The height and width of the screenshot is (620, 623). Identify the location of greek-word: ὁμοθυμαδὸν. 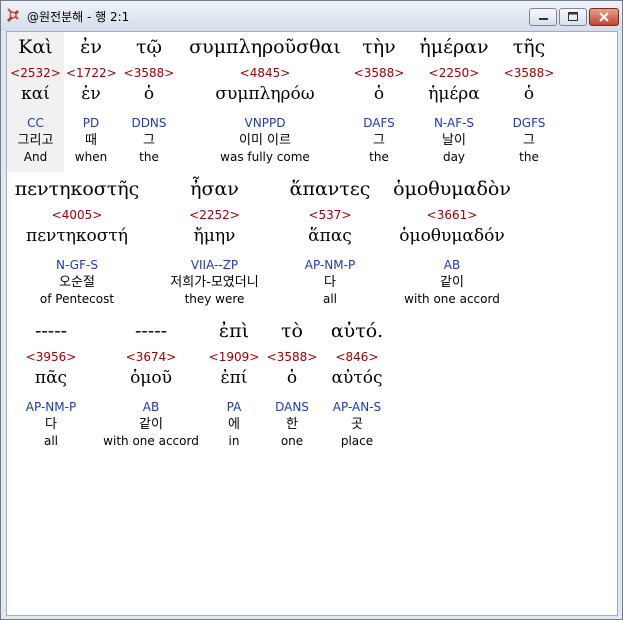
(452, 189).